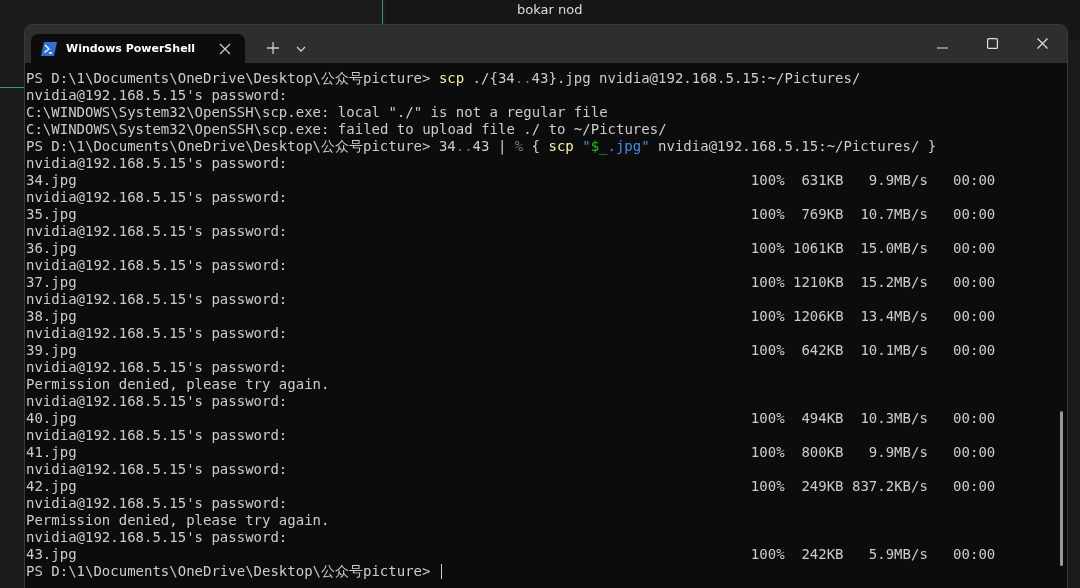  What do you see at coordinates (52, 554) in the screenshot?
I see `file-name: 43.jpg` at bounding box center [52, 554].